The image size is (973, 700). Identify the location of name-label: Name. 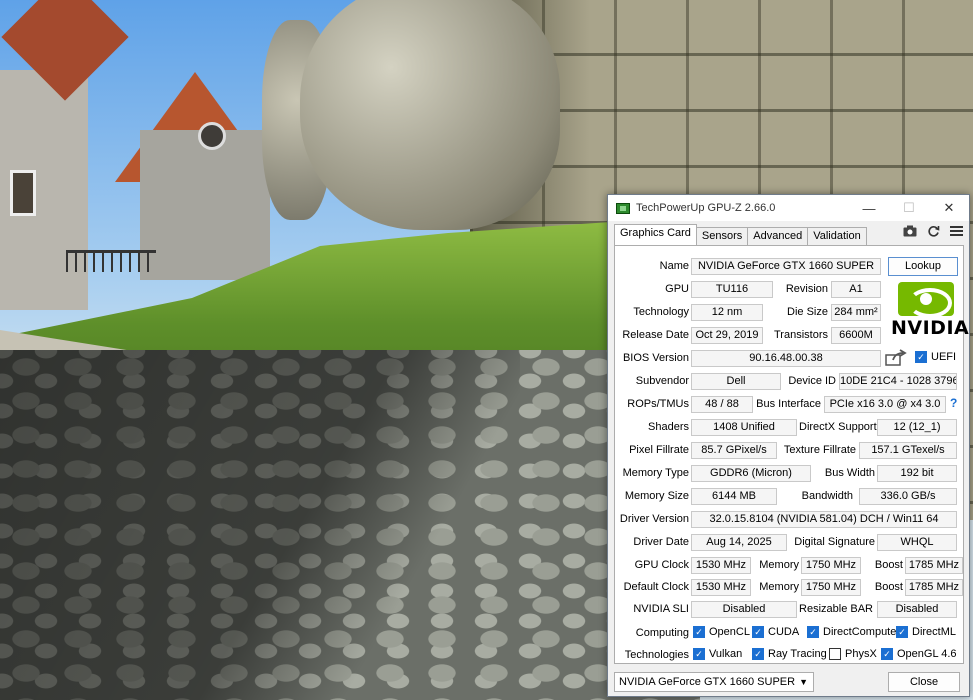
(674, 266).